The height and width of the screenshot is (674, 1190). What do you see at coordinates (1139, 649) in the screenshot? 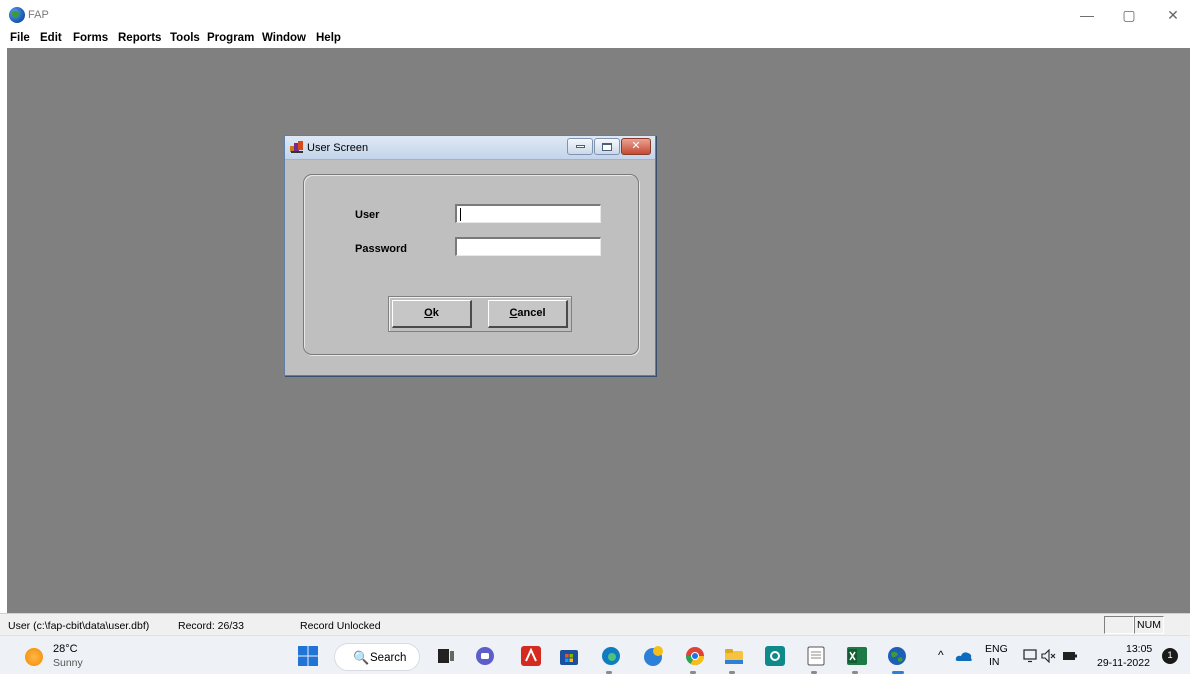
I see `clock-time: 13:05` at bounding box center [1139, 649].